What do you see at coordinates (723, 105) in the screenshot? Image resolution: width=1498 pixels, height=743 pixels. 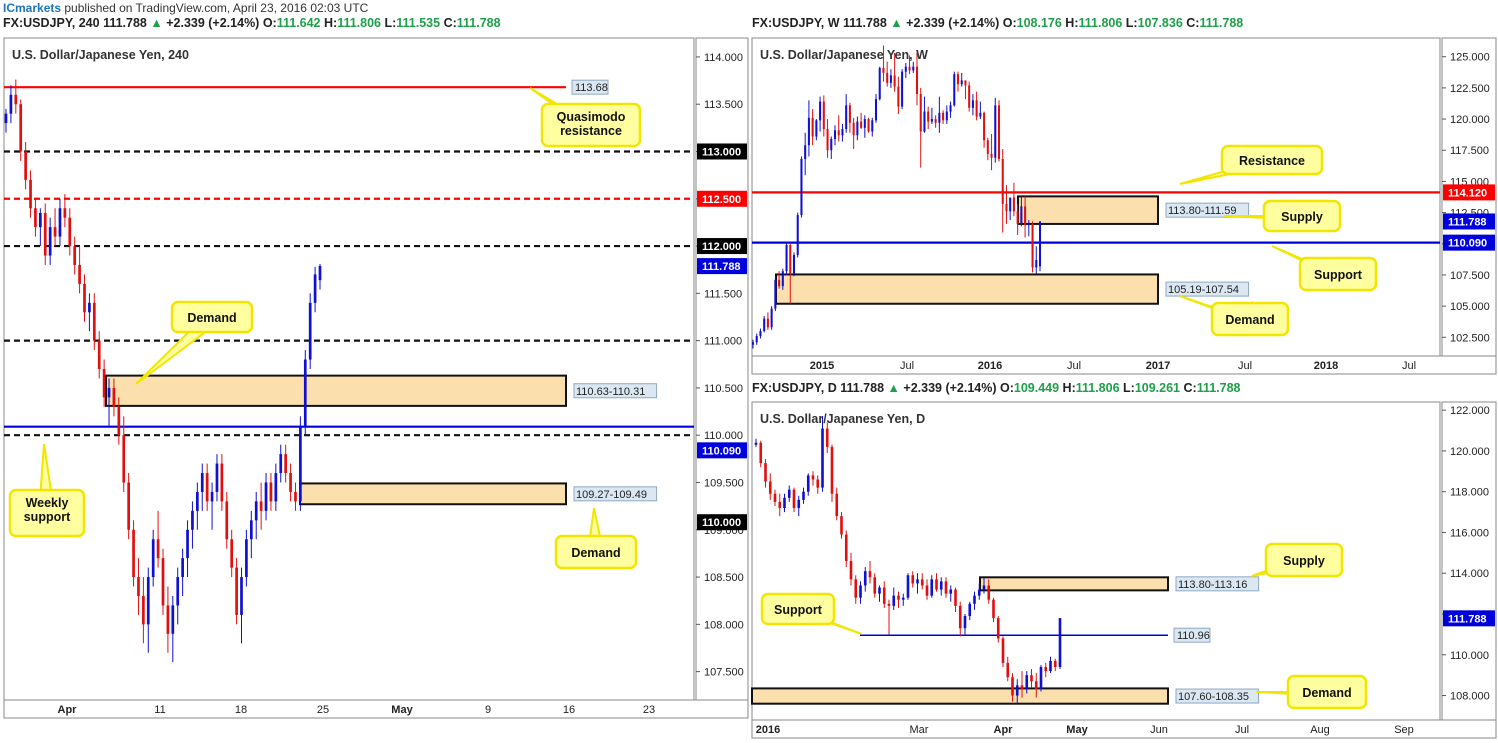 I see `y-tick-label: 113.500` at bounding box center [723, 105].